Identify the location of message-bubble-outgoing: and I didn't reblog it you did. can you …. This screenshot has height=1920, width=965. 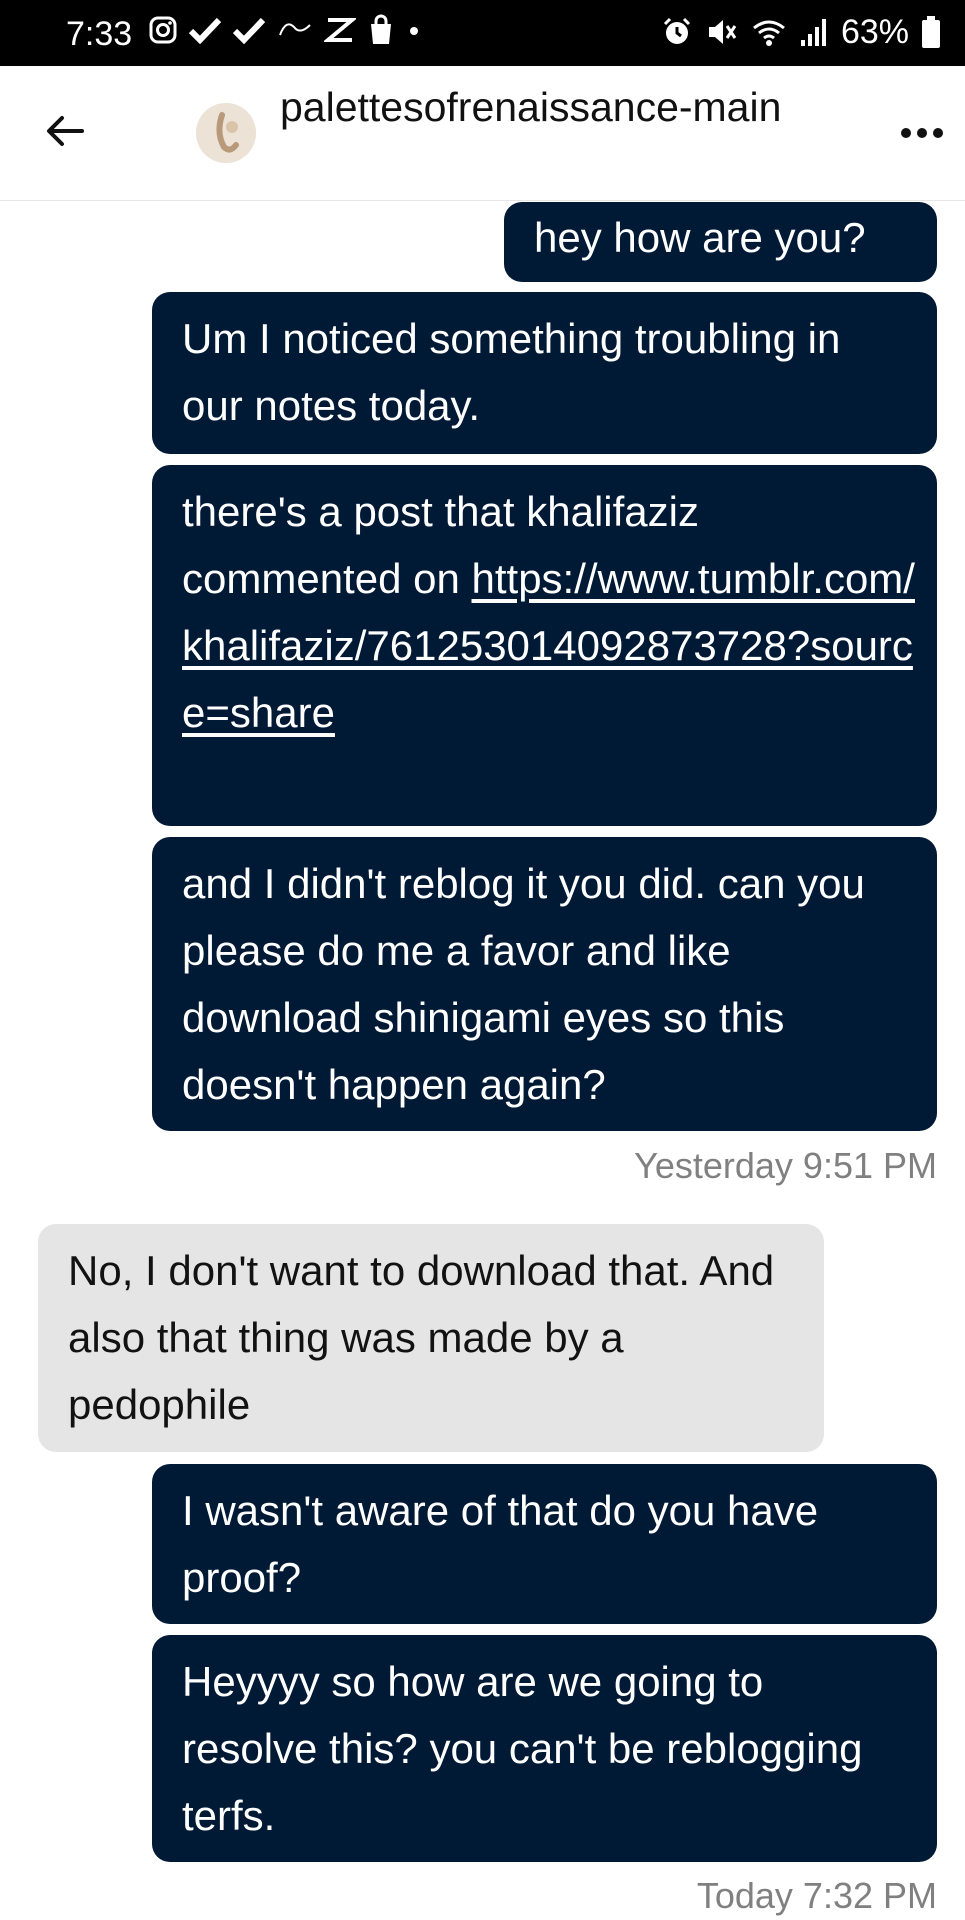
(544, 984).